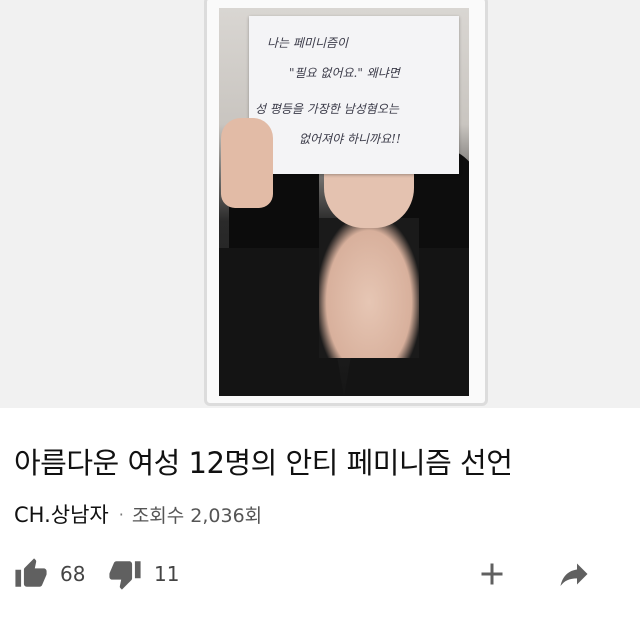  I want to click on like-button: 68, so click(49, 574).